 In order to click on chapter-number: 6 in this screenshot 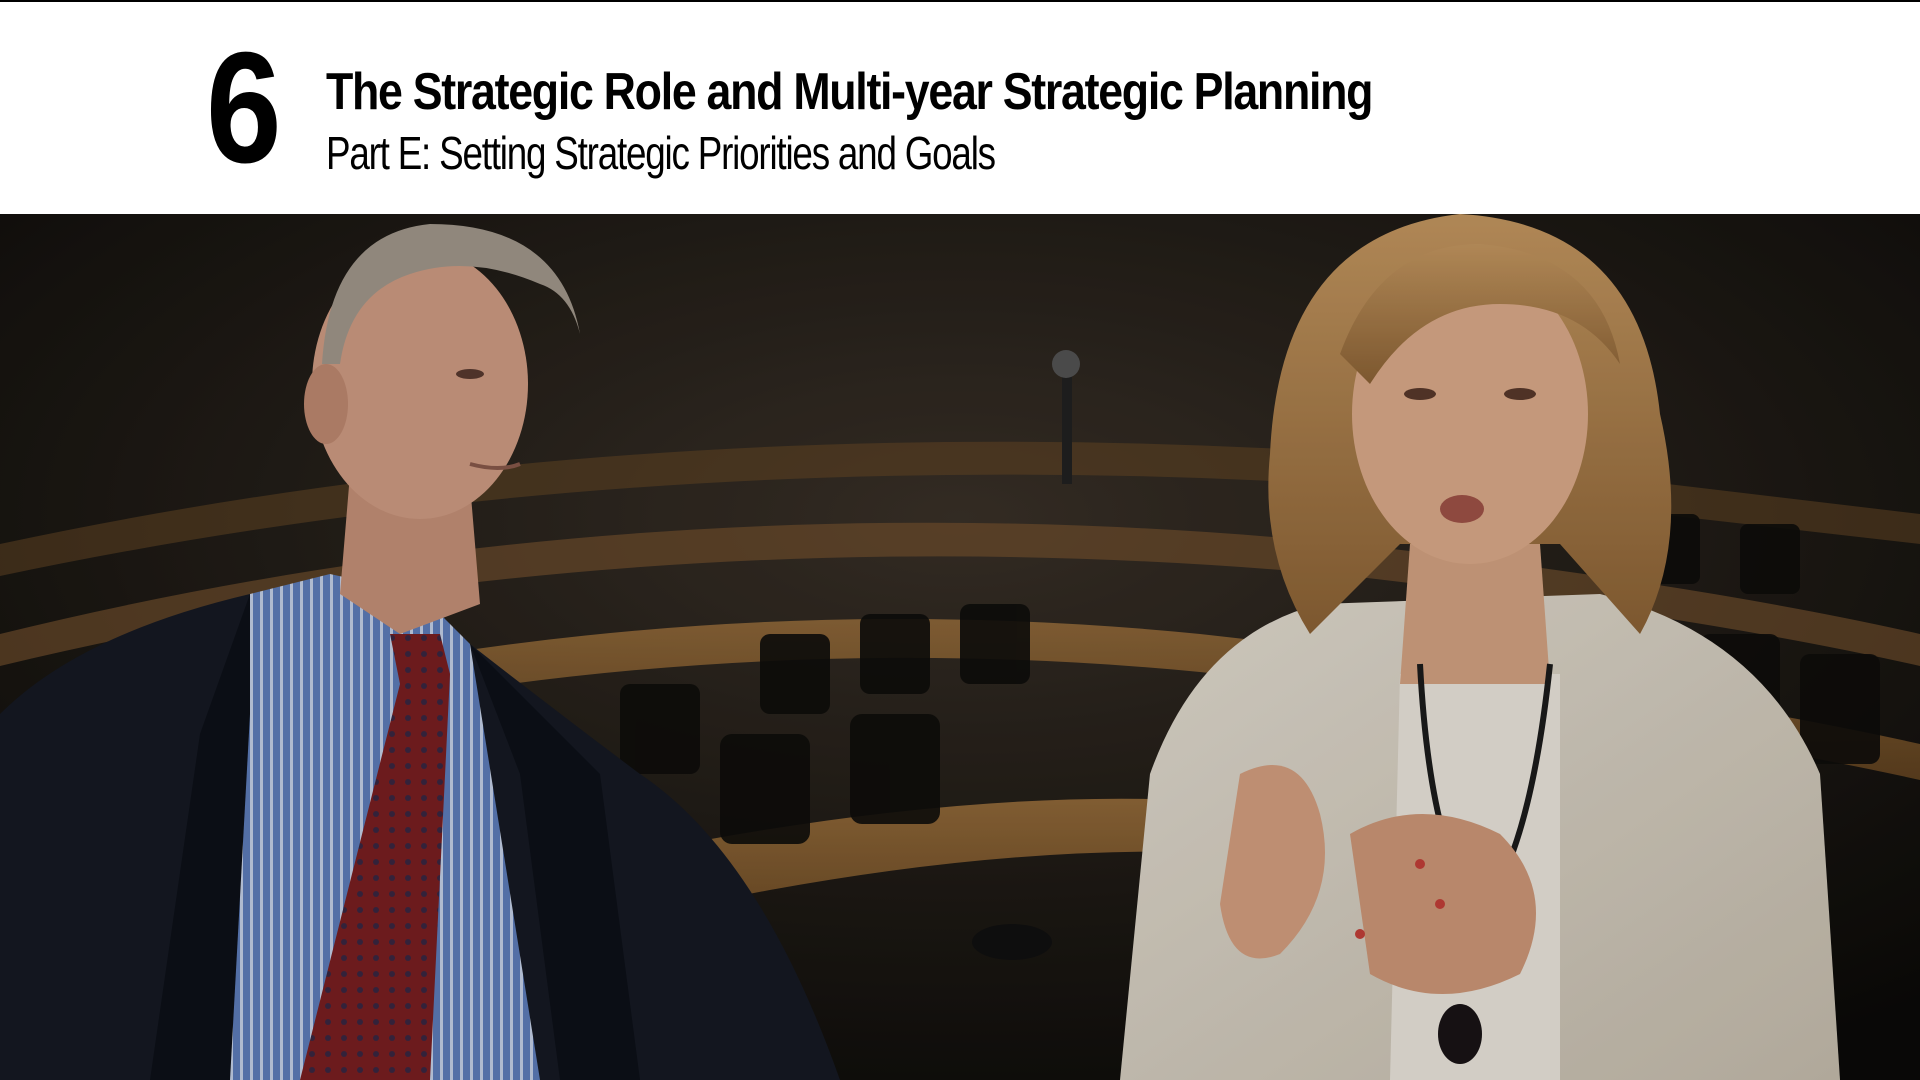, I will do `click(244, 108)`.